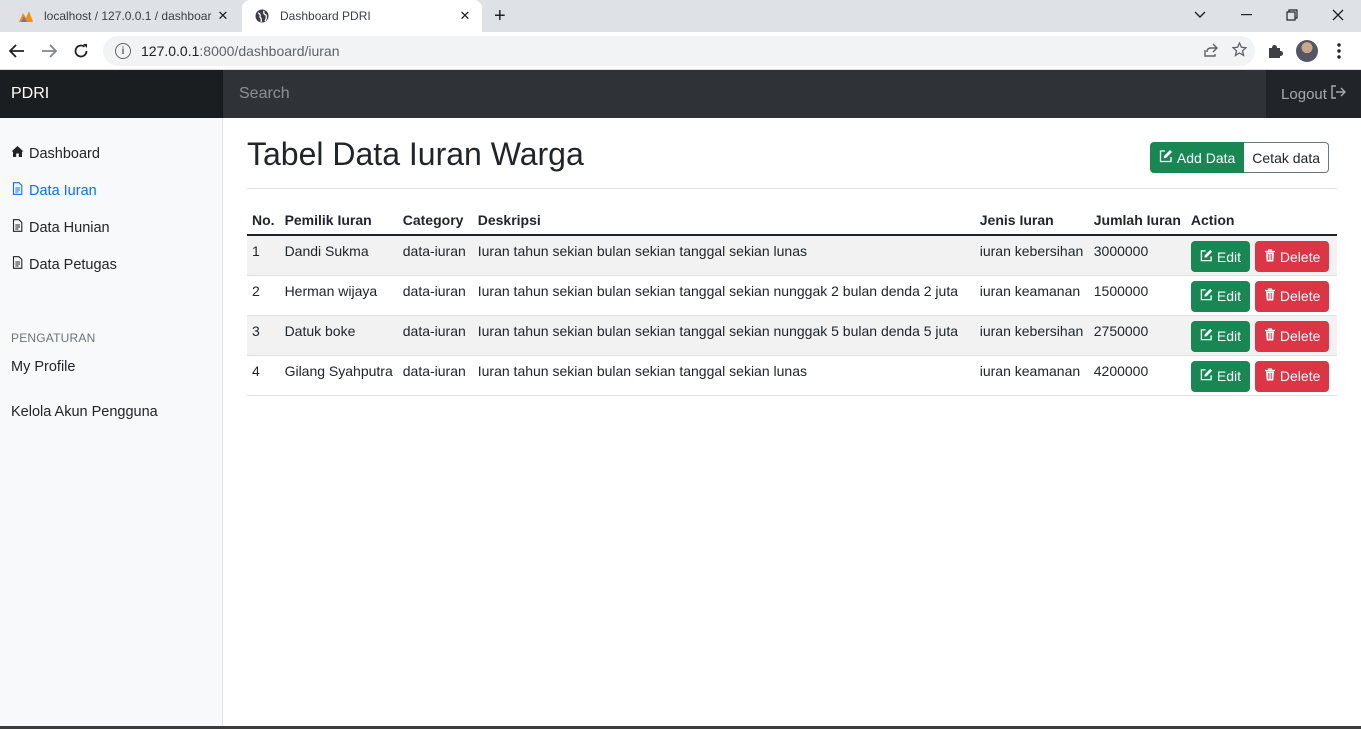  What do you see at coordinates (64, 153) in the screenshot?
I see `sidebar-item-label: Dashboard` at bounding box center [64, 153].